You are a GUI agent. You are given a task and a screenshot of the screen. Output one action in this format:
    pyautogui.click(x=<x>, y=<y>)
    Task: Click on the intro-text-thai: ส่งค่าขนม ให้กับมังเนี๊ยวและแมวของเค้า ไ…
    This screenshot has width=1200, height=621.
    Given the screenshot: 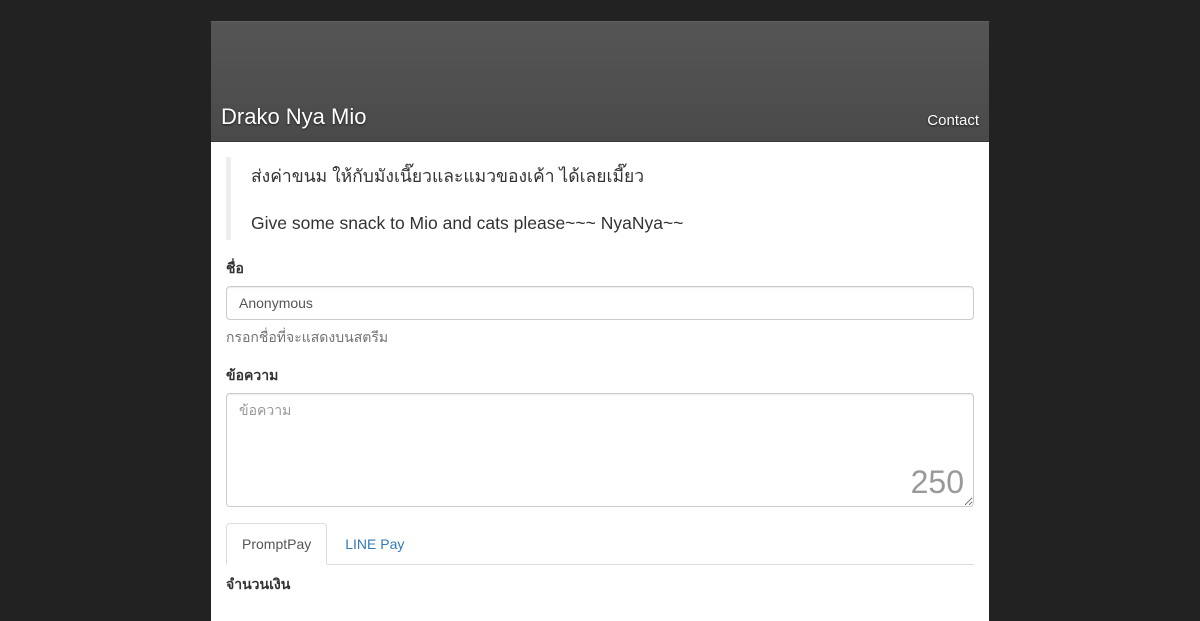 What is the action you would take?
    pyautogui.click(x=448, y=176)
    